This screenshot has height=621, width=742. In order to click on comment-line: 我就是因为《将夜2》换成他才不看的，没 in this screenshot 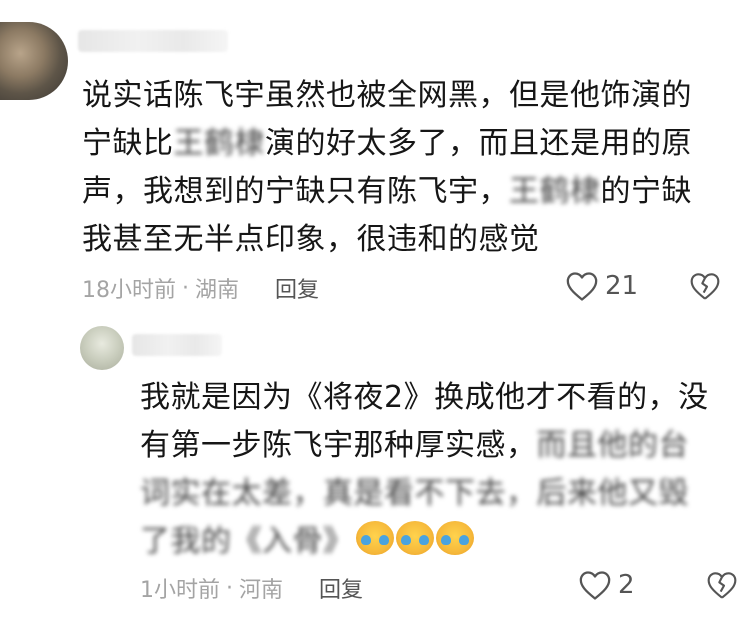, I will do `click(424, 397)`.